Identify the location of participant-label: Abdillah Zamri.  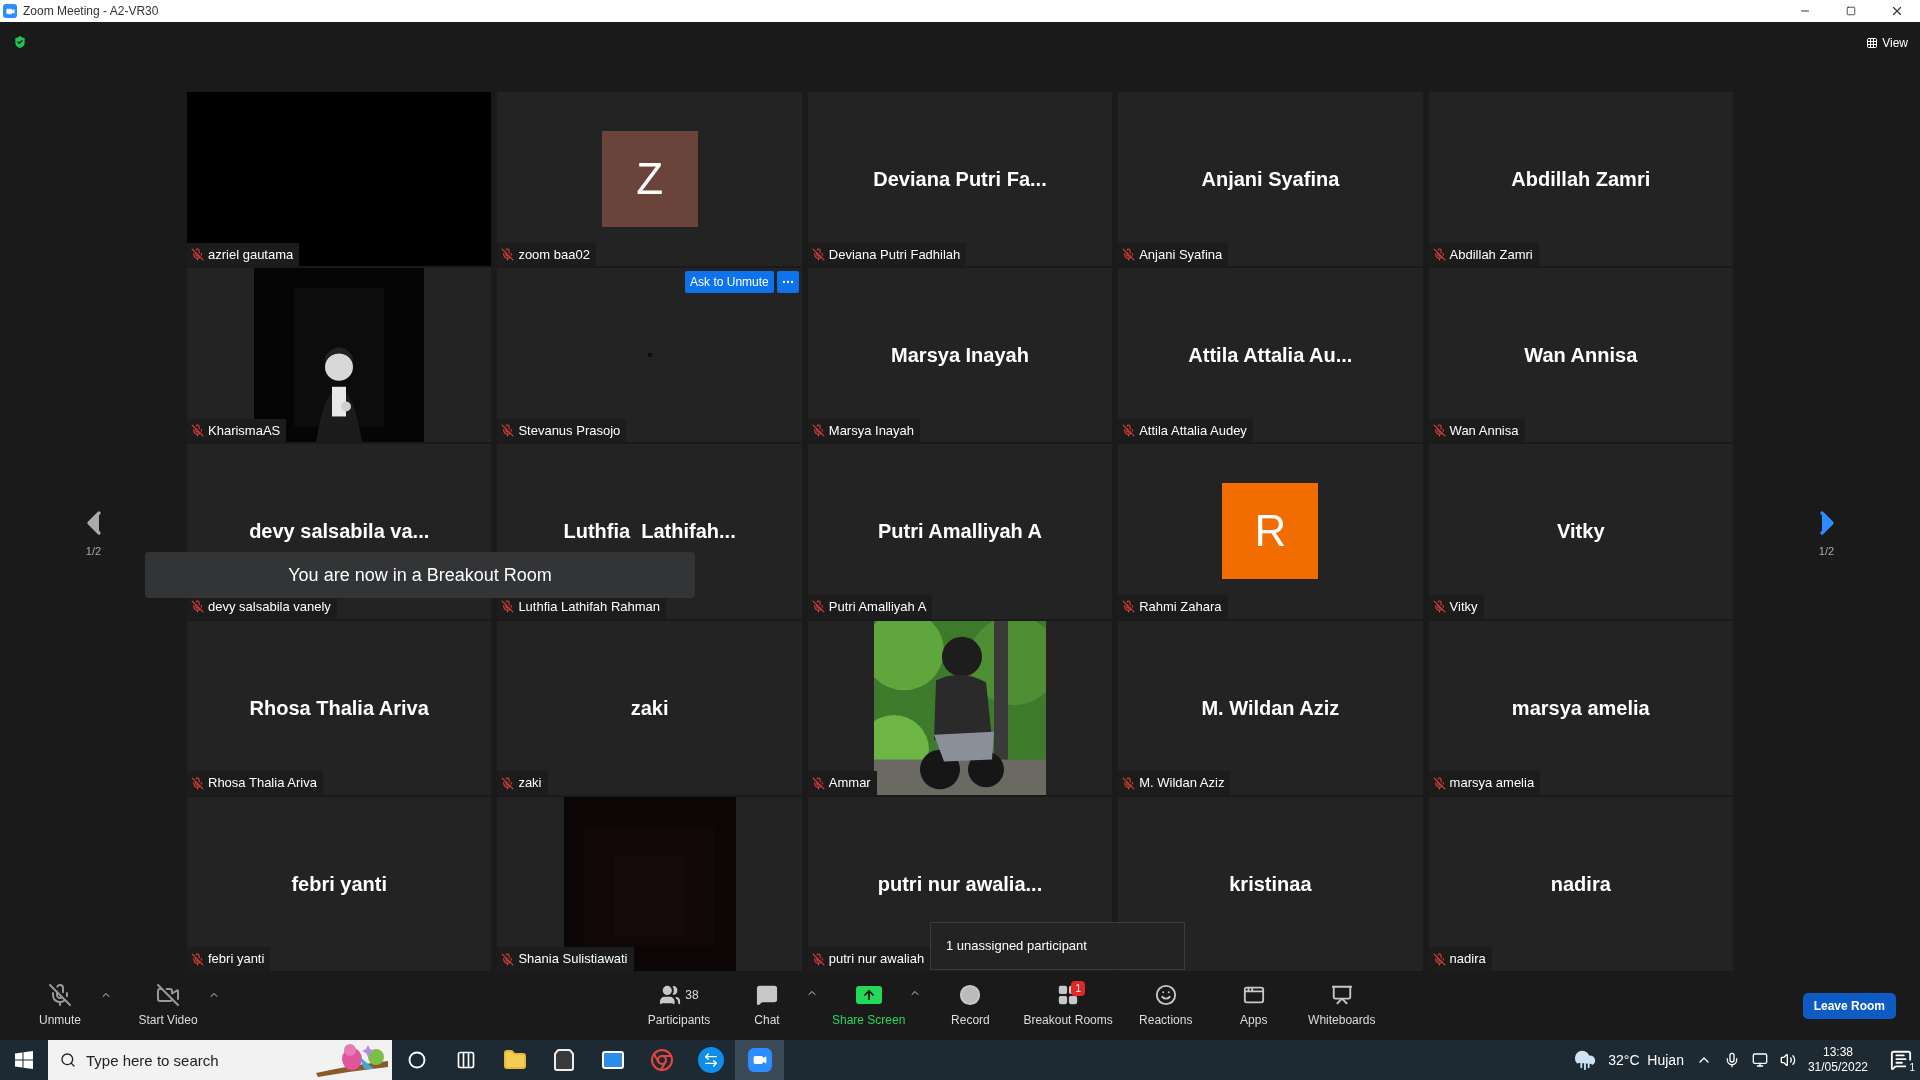
(1491, 254).